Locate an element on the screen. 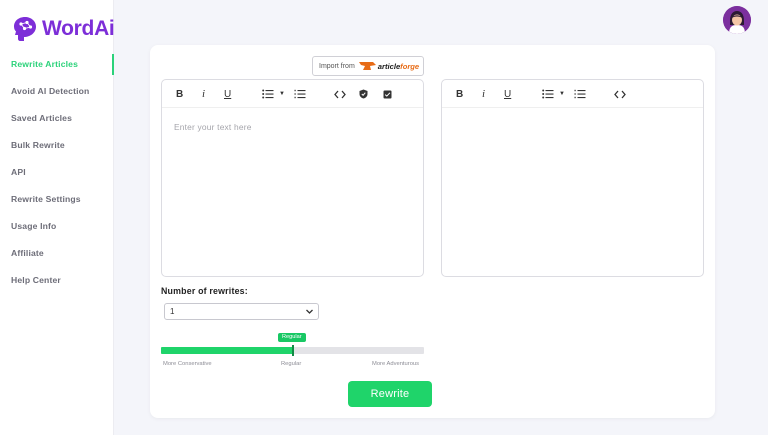 The height and width of the screenshot is (435, 768). rewrites-label: Number of rewrites: is located at coordinates (204, 291).